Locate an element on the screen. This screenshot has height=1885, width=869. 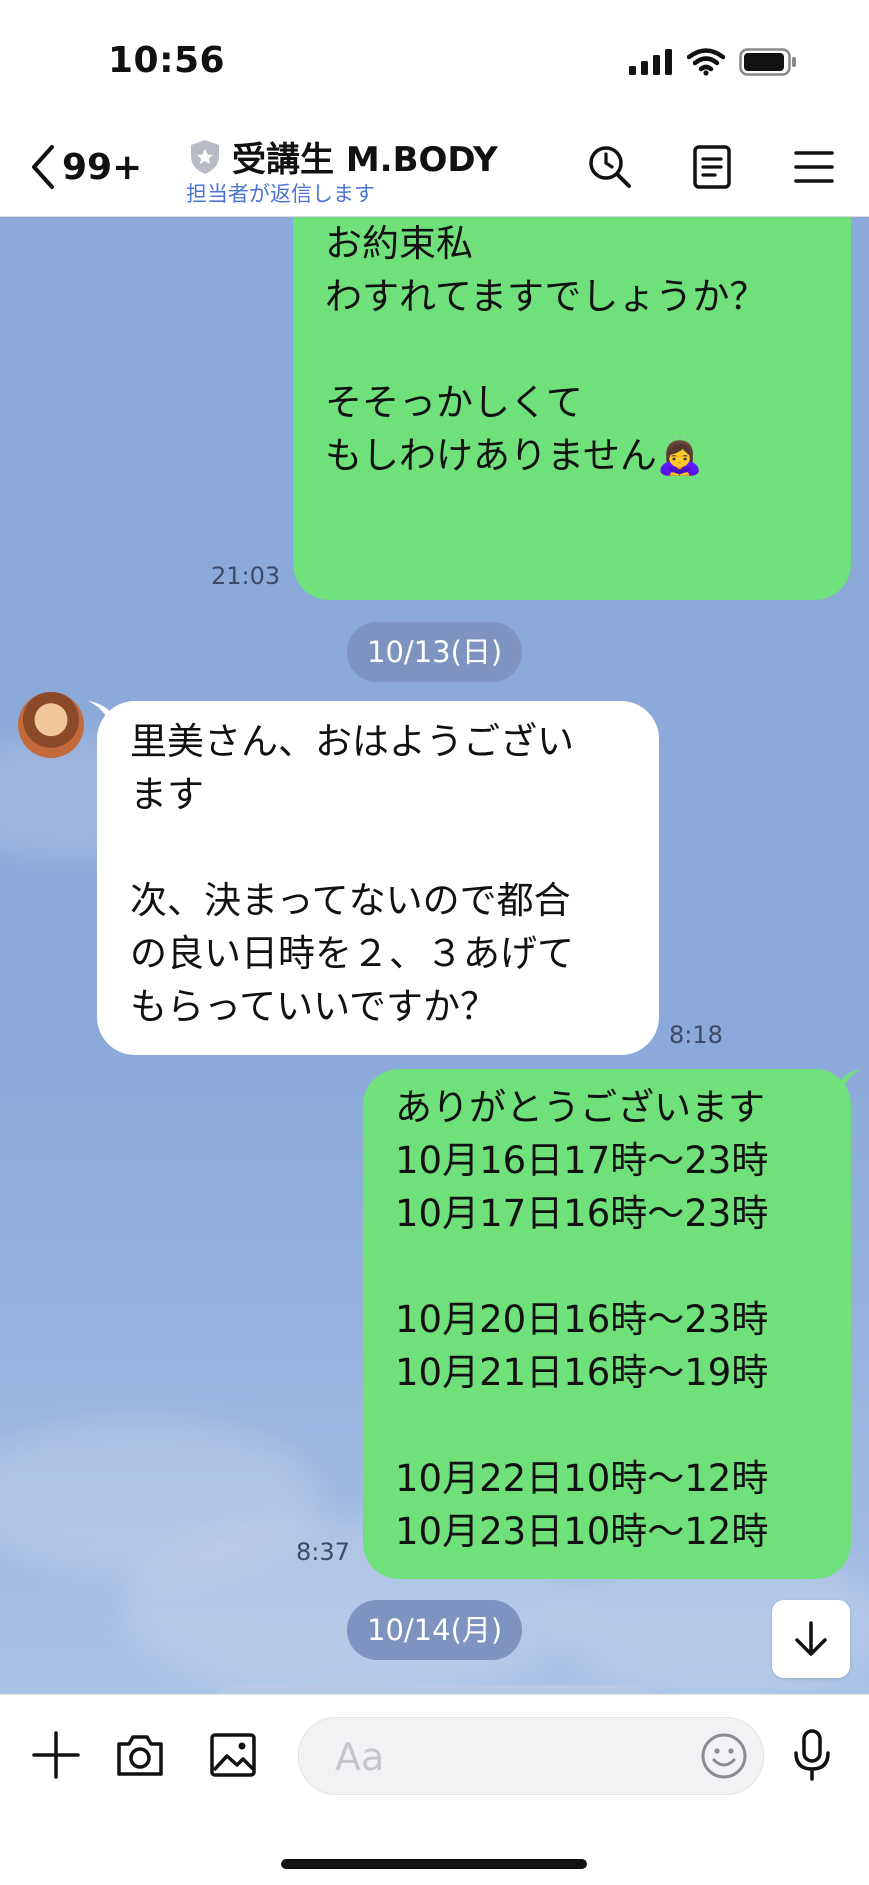
partial-message-bubble is located at coordinates (433, 1689).